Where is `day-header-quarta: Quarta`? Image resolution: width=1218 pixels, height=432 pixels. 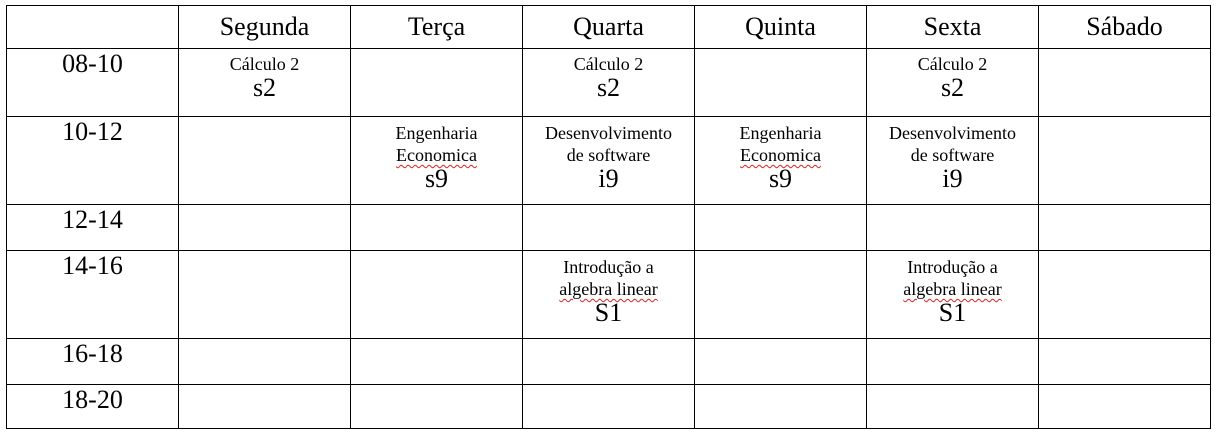 day-header-quarta: Quarta is located at coordinates (608, 27).